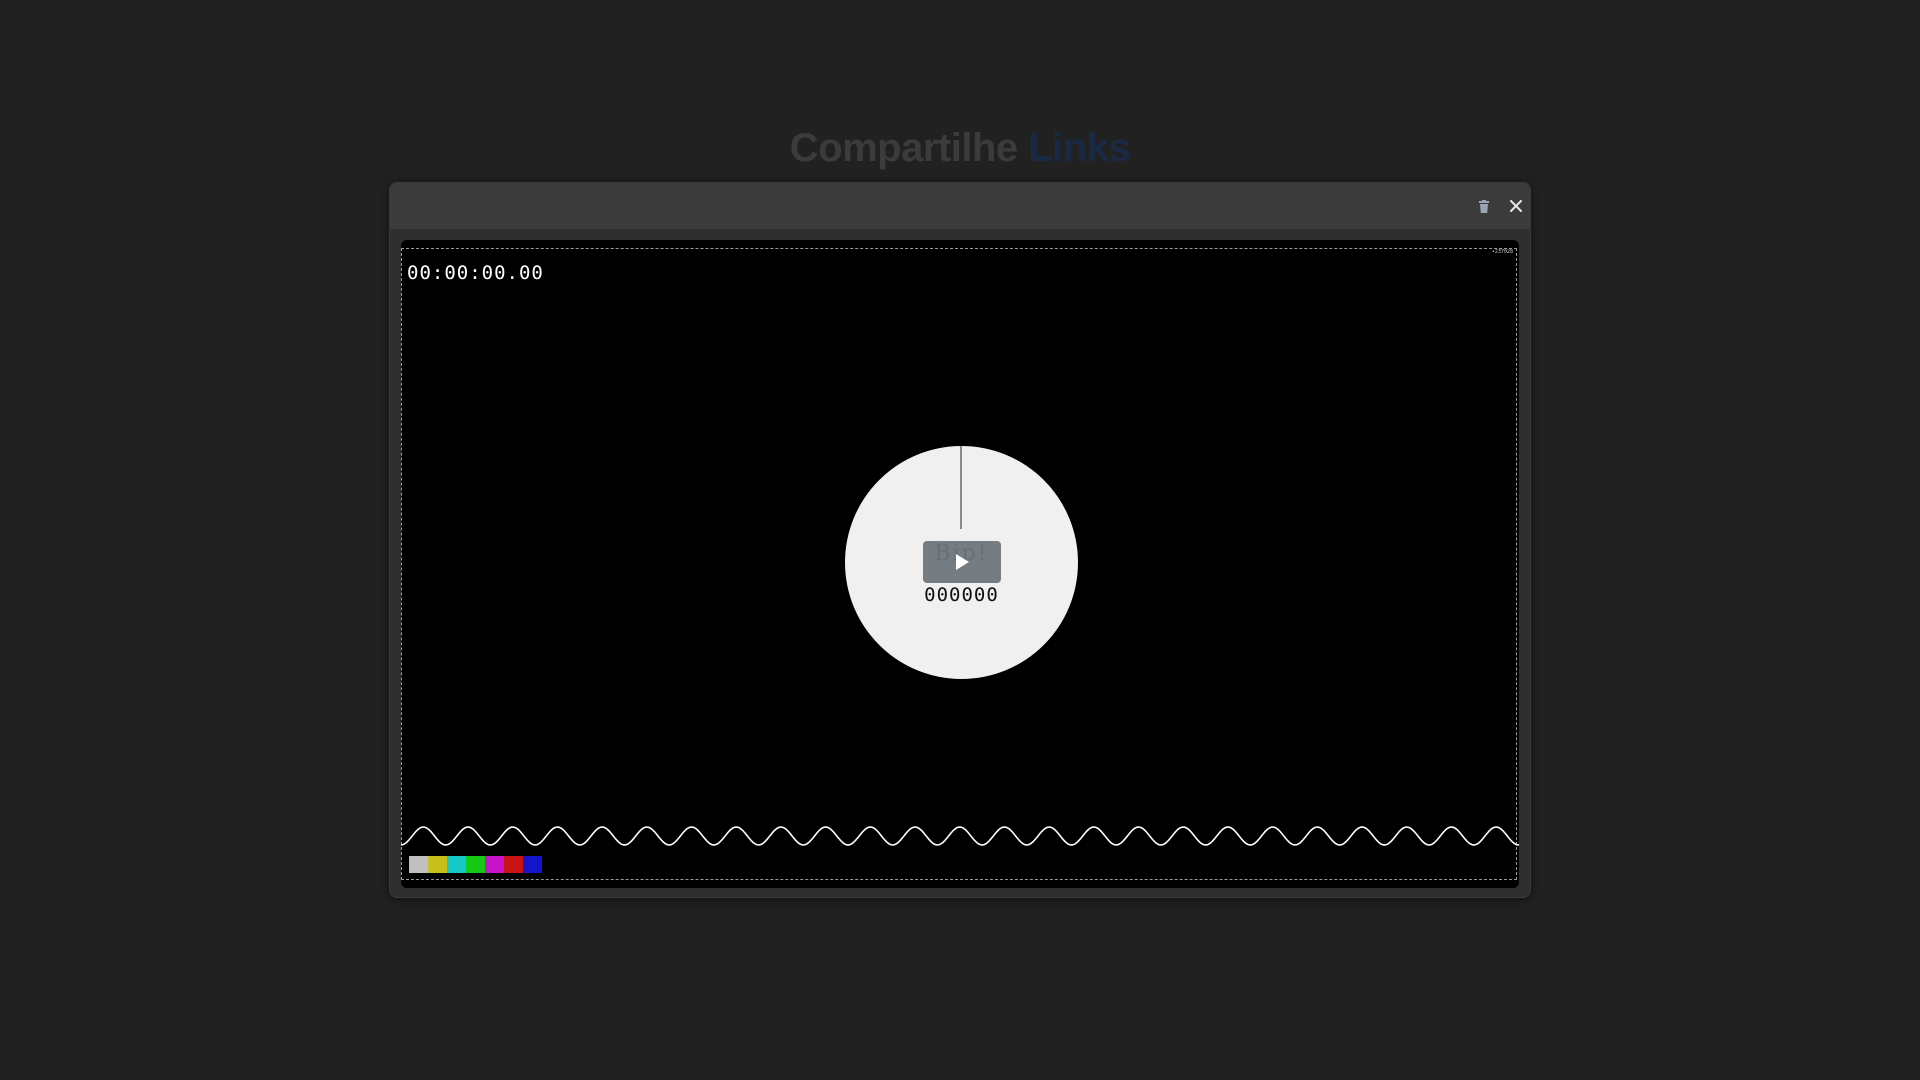 Image resolution: width=1920 pixels, height=1080 pixels. I want to click on timecode: 00:00:00.00, so click(475, 273).